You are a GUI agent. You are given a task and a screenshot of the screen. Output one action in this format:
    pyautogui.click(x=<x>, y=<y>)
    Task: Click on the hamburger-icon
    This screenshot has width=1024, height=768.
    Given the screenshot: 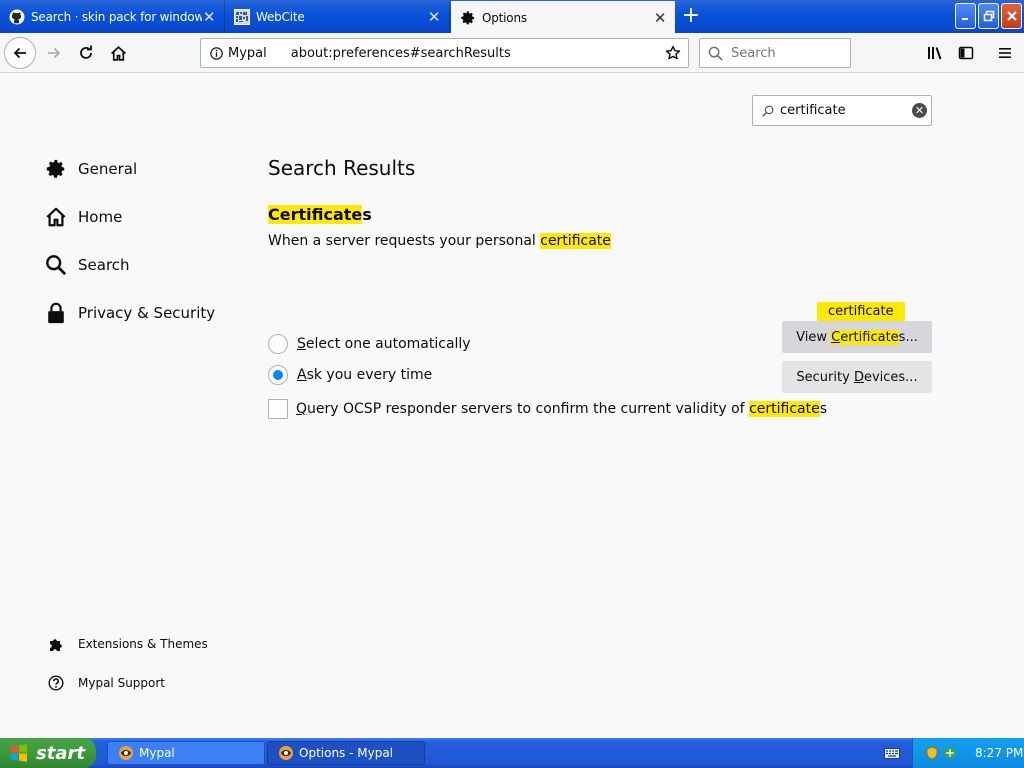 What is the action you would take?
    pyautogui.click(x=1005, y=53)
    